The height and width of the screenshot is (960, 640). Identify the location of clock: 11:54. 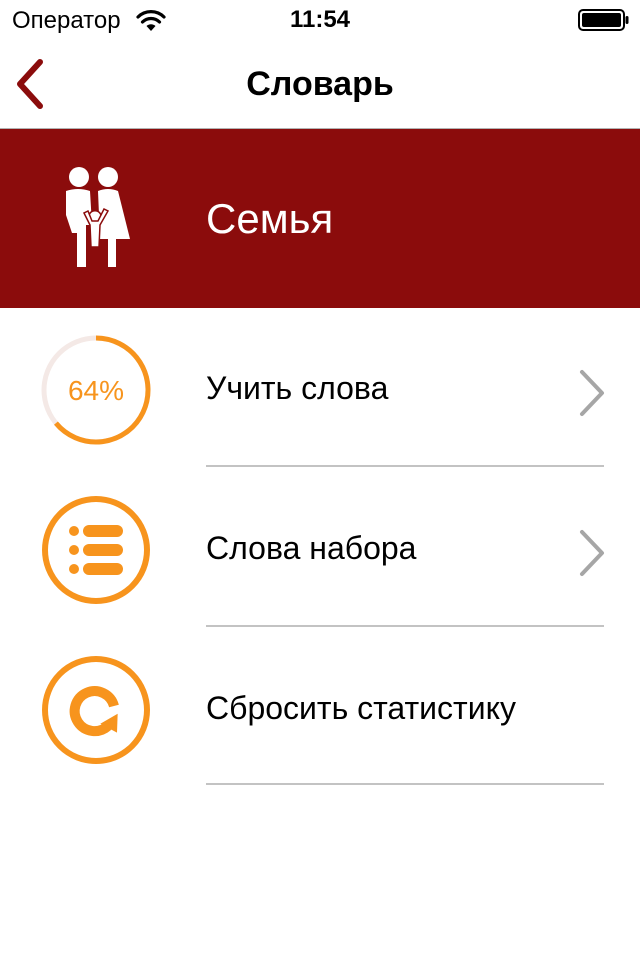
(320, 19).